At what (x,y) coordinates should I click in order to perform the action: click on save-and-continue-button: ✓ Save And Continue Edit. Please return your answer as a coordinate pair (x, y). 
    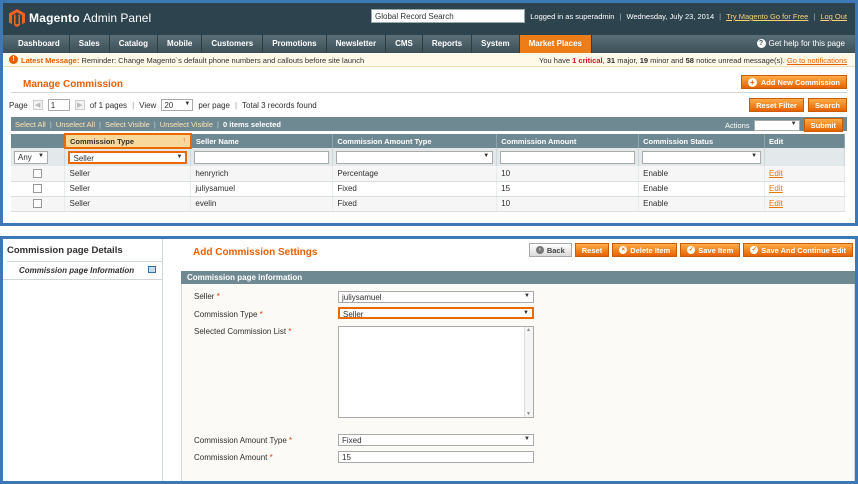
    Looking at the image, I should click on (798, 250).